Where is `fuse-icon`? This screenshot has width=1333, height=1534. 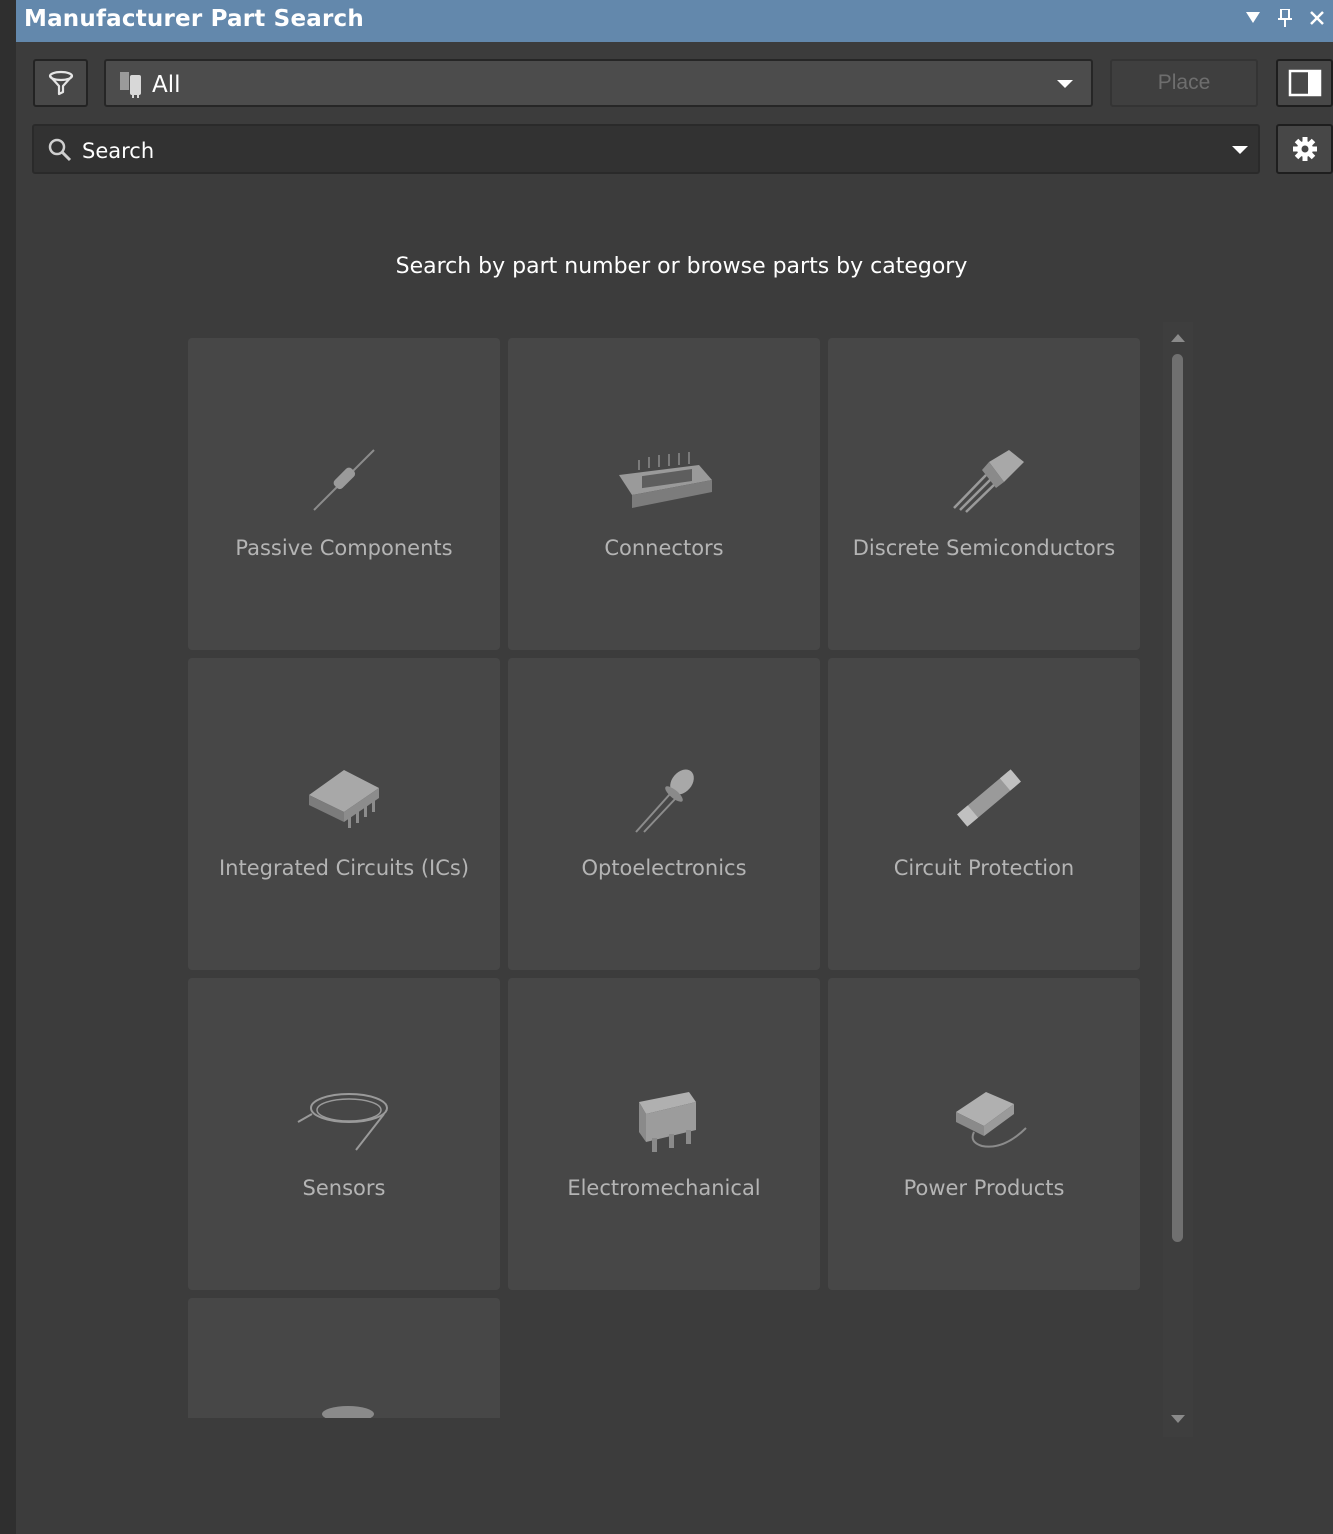 fuse-icon is located at coordinates (989, 798).